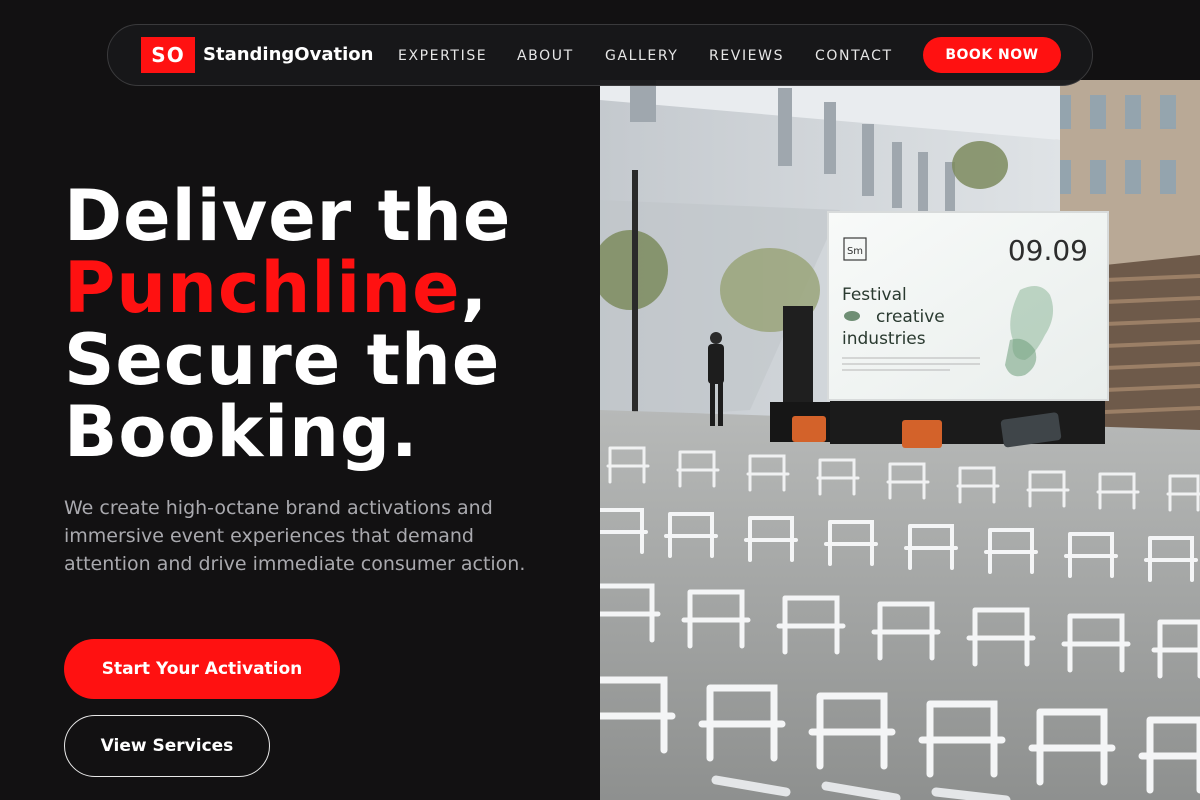 This screenshot has height=800, width=1200. I want to click on headline-accent-suffix: ,, so click(474, 288).